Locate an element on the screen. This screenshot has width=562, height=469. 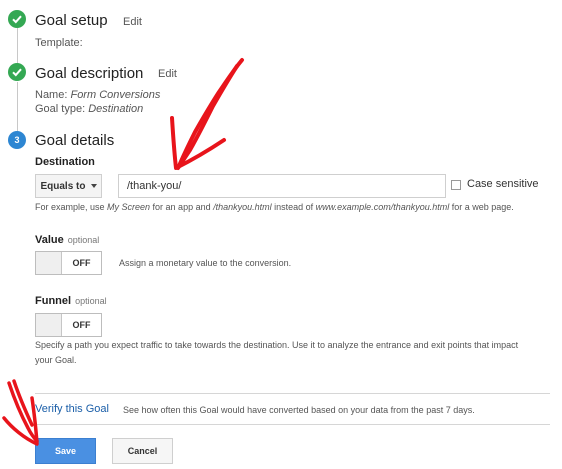
hint-example: /thankyou.html is located at coordinates (242, 207).